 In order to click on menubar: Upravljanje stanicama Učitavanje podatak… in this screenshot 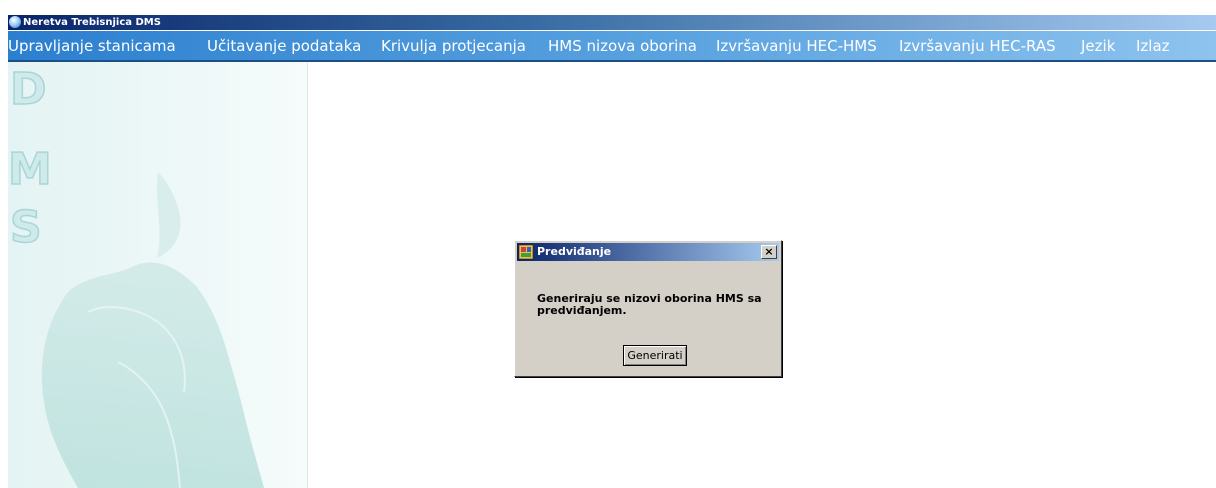, I will do `click(612, 46)`.